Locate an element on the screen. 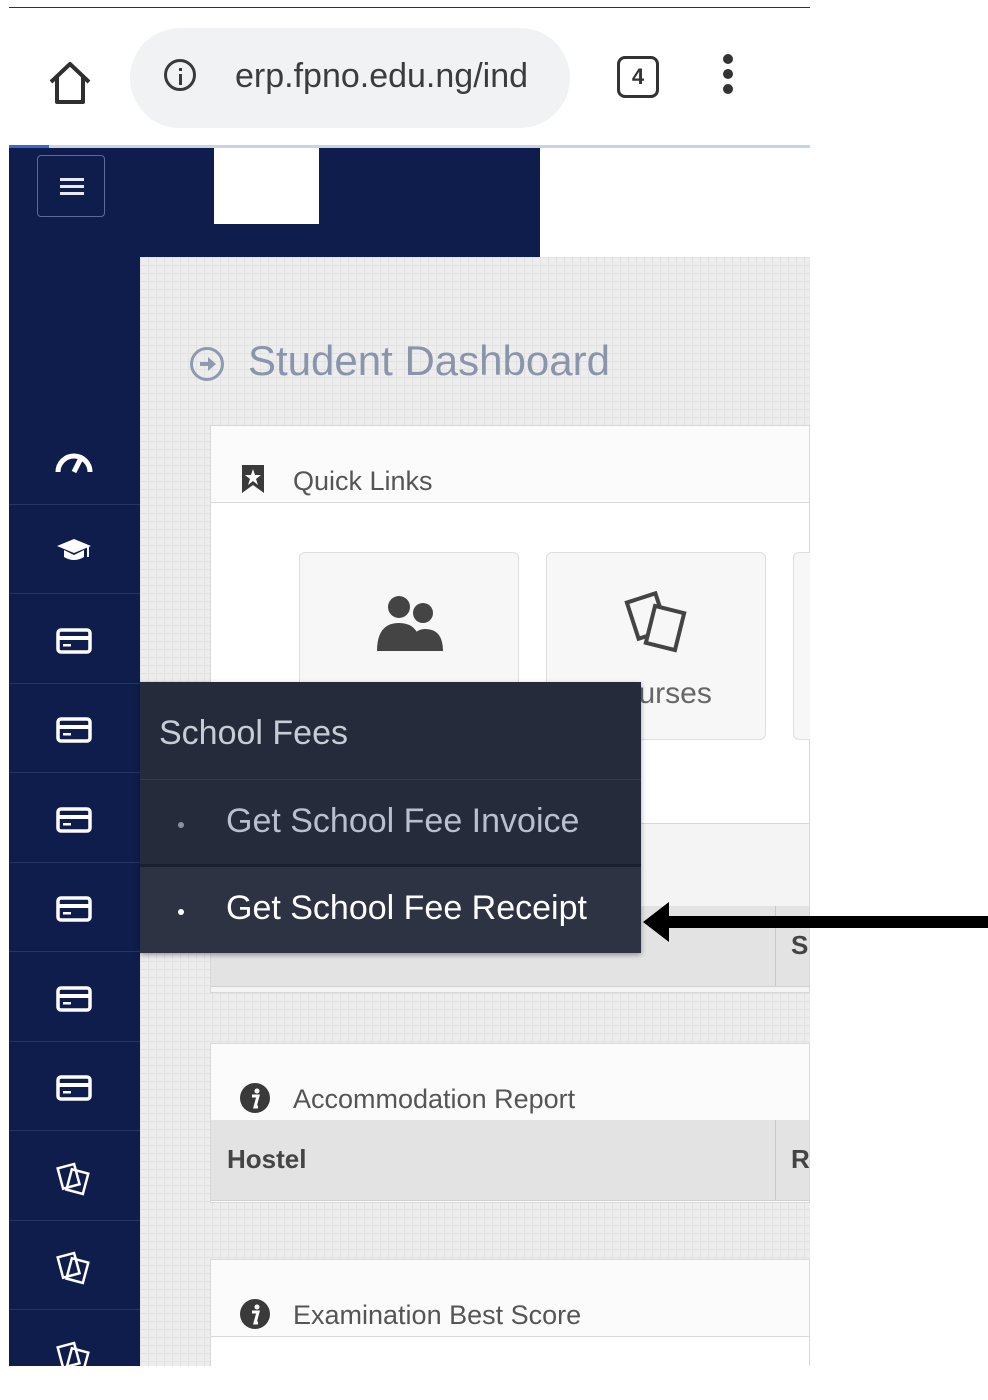  overflow-menu-icon is located at coordinates (728, 79).